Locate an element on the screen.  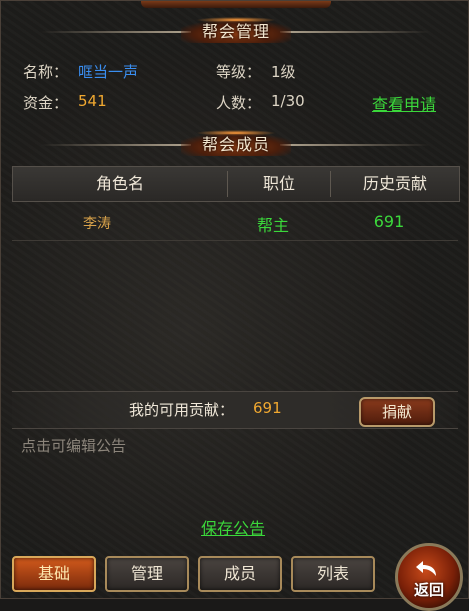
members-header-divider-left is located at coordinates (116, 145).